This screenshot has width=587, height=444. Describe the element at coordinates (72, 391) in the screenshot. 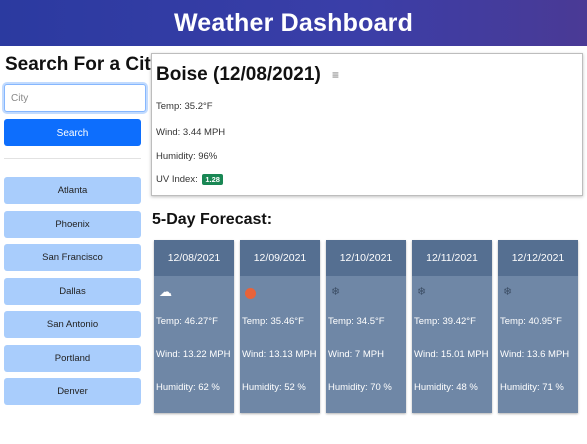

I see `history-city-button: Denver` at that location.